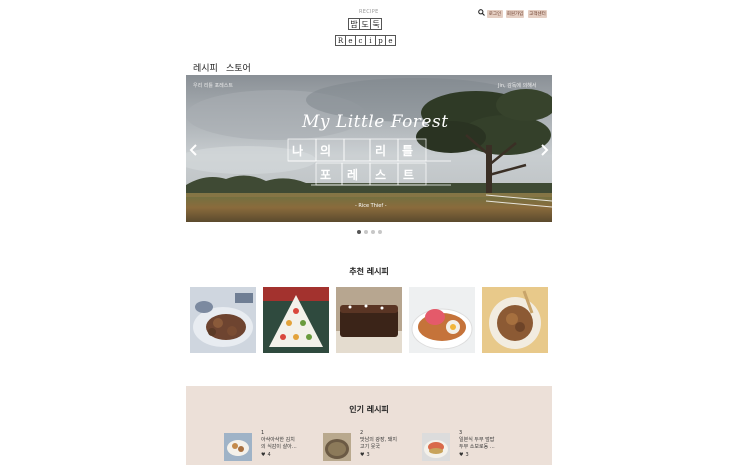 The height and width of the screenshot is (465, 738). I want to click on banner-caption-left: 우리 리틀 포레스트, so click(213, 86).